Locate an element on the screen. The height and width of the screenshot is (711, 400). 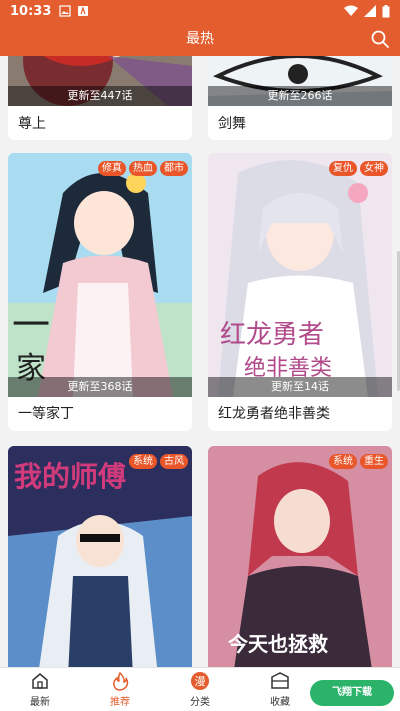
nav-item-latest: 最新 is located at coordinates (40, 689).